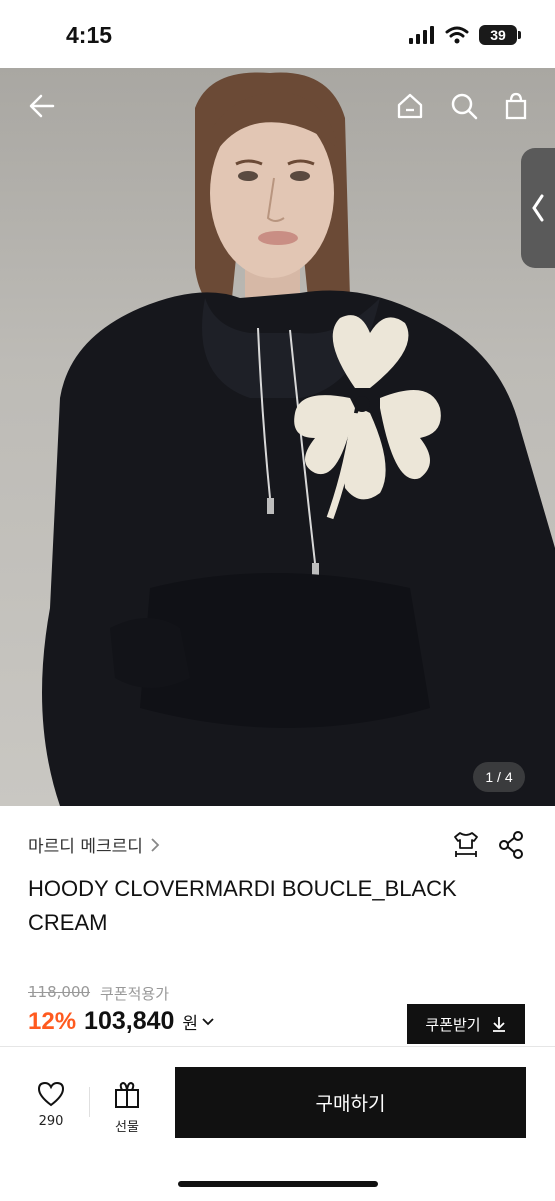  I want to click on back-button, so click(42, 106).